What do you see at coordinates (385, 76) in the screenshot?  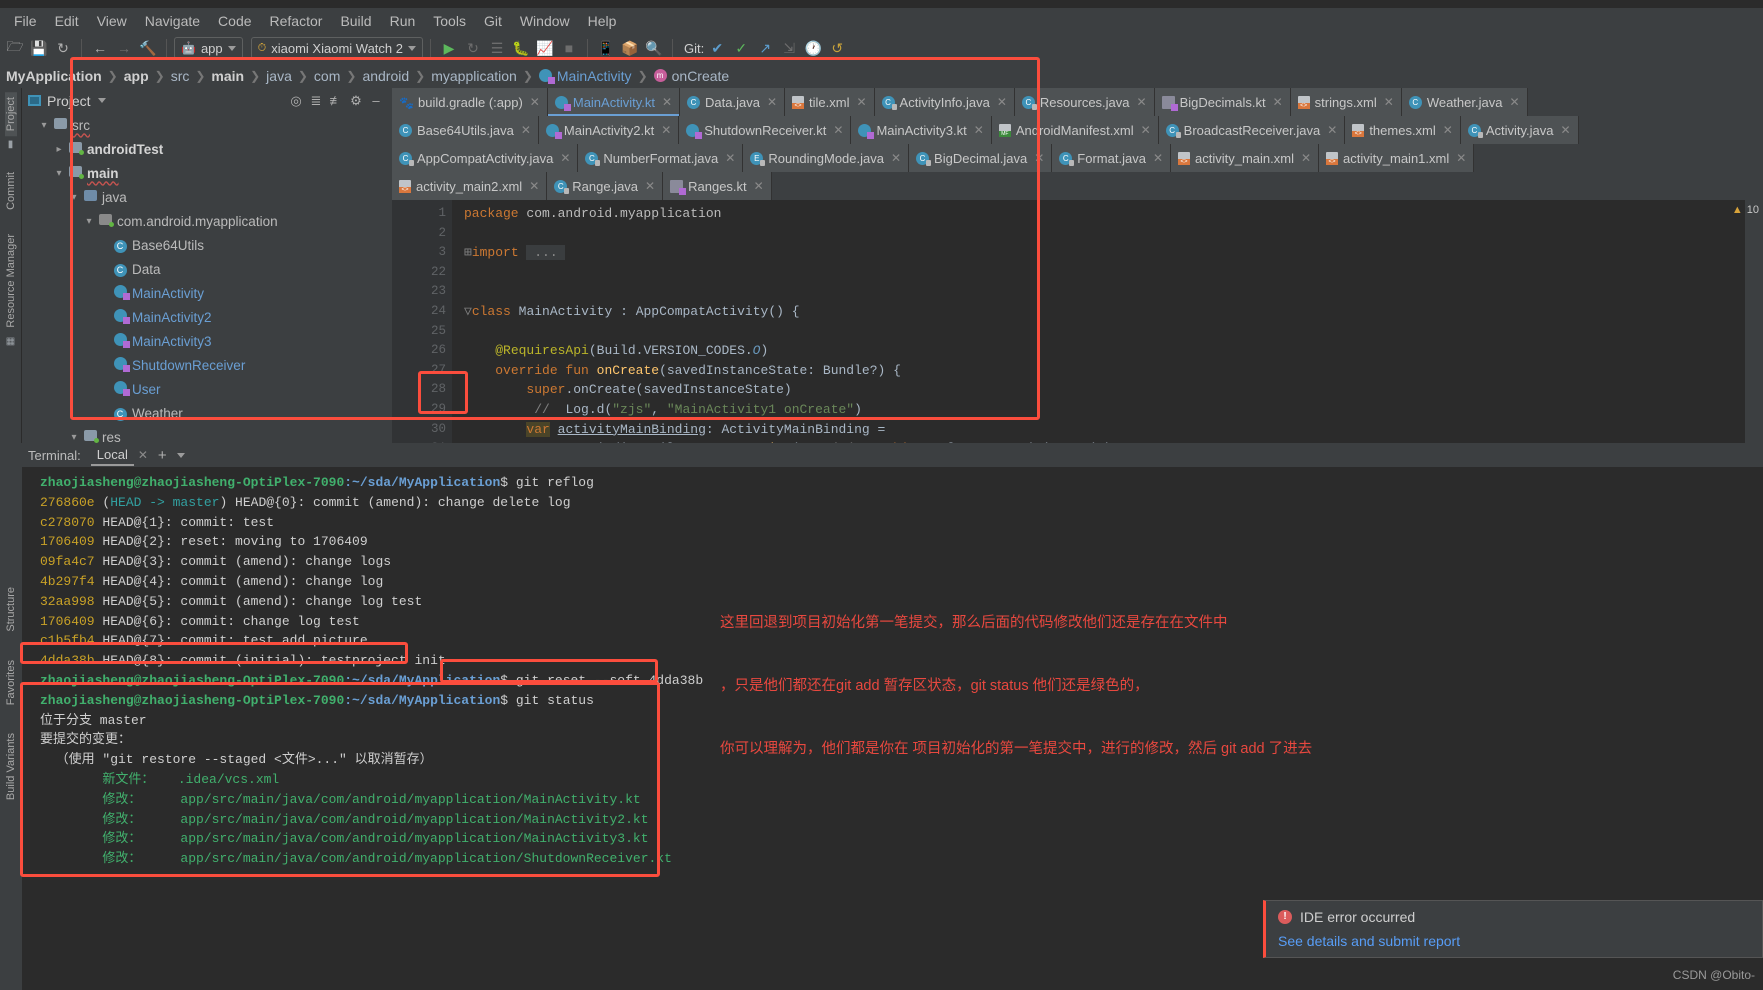 I see `breadcrumb-item-android: android` at bounding box center [385, 76].